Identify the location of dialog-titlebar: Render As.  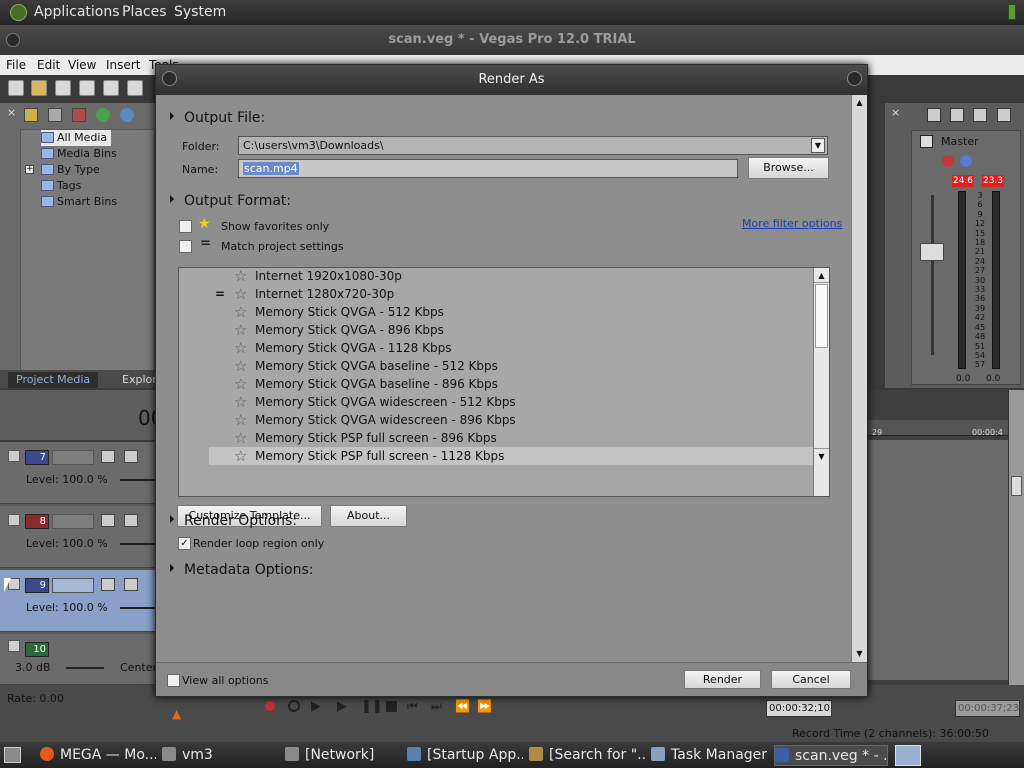
(511, 80).